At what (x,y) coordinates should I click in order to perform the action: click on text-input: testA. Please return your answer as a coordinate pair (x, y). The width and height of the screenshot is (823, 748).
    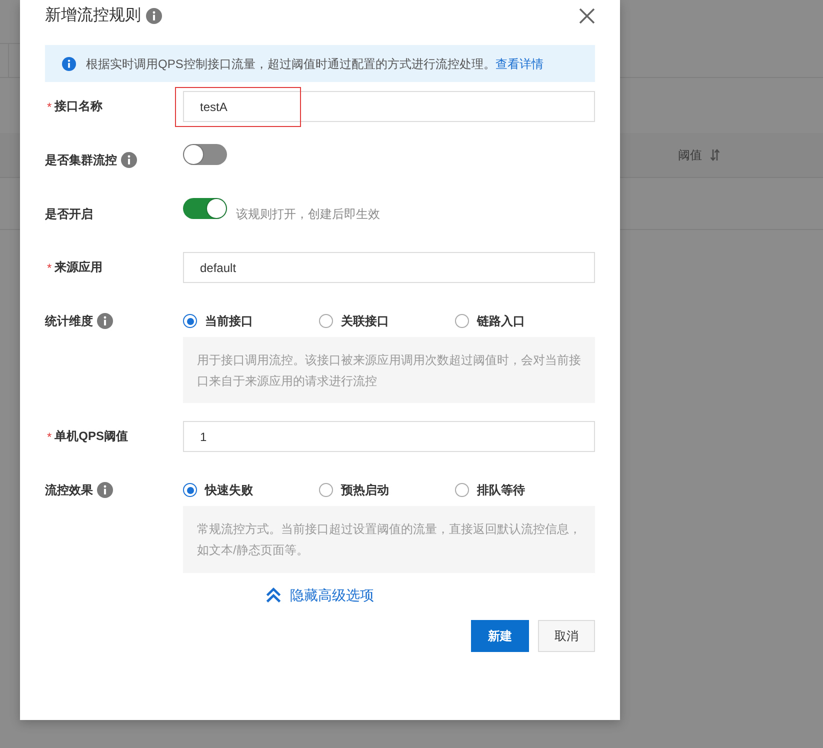
    Looking at the image, I should click on (389, 106).